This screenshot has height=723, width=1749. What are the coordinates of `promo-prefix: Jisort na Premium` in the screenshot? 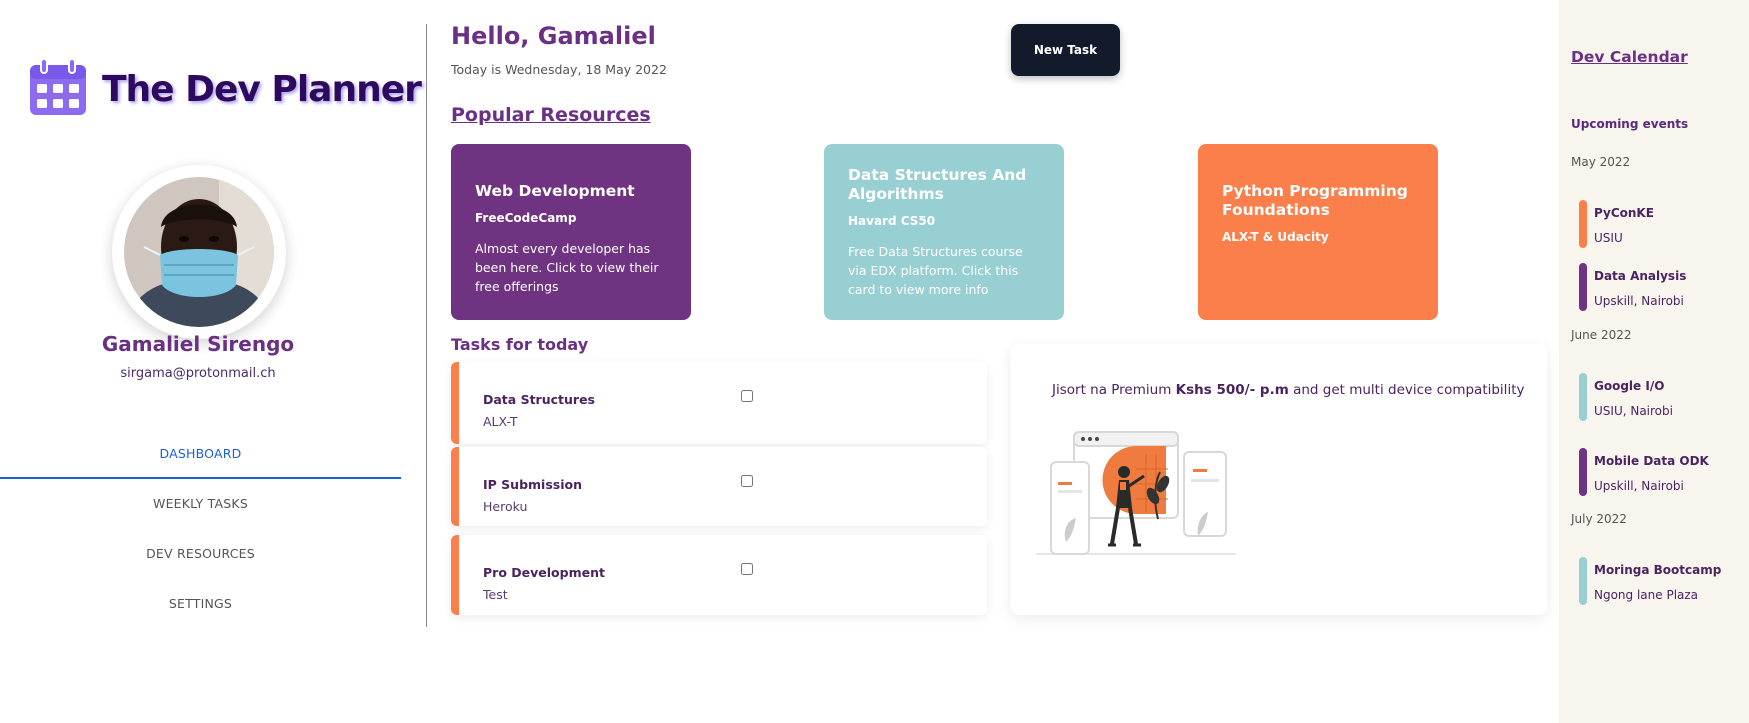 It's located at (1114, 390).